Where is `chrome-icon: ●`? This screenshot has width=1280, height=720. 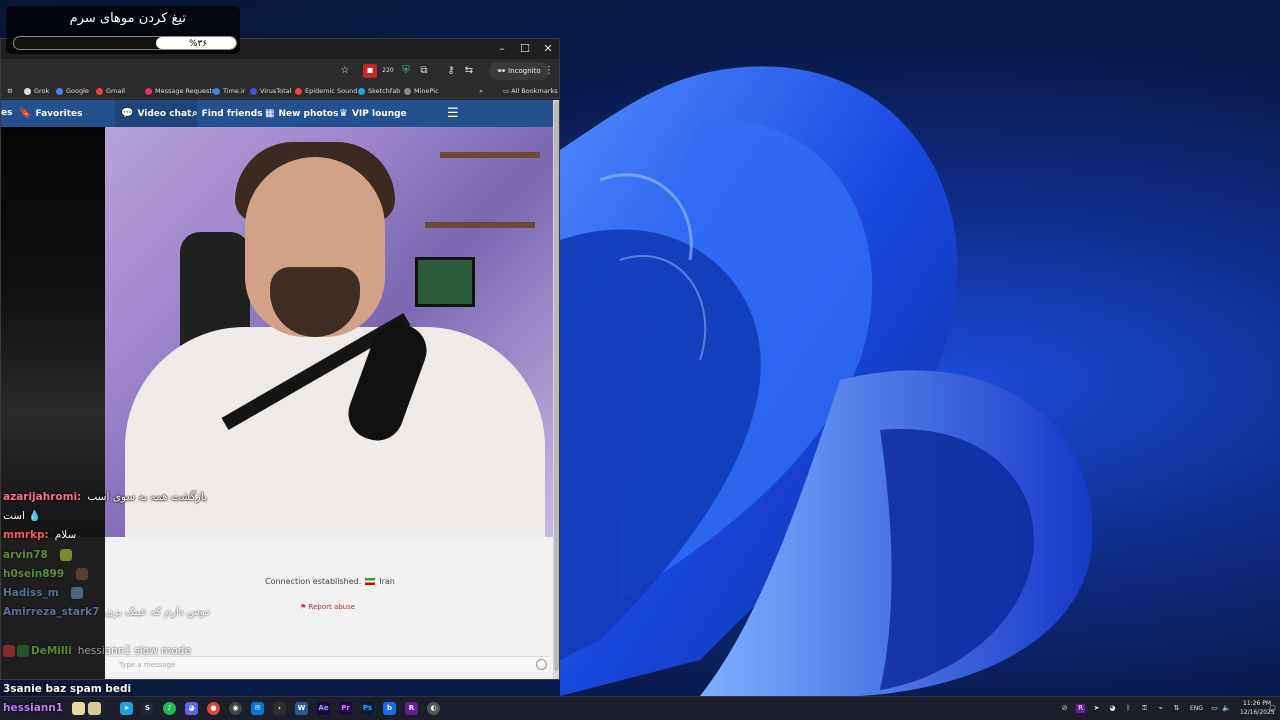 chrome-icon: ● is located at coordinates (213, 708).